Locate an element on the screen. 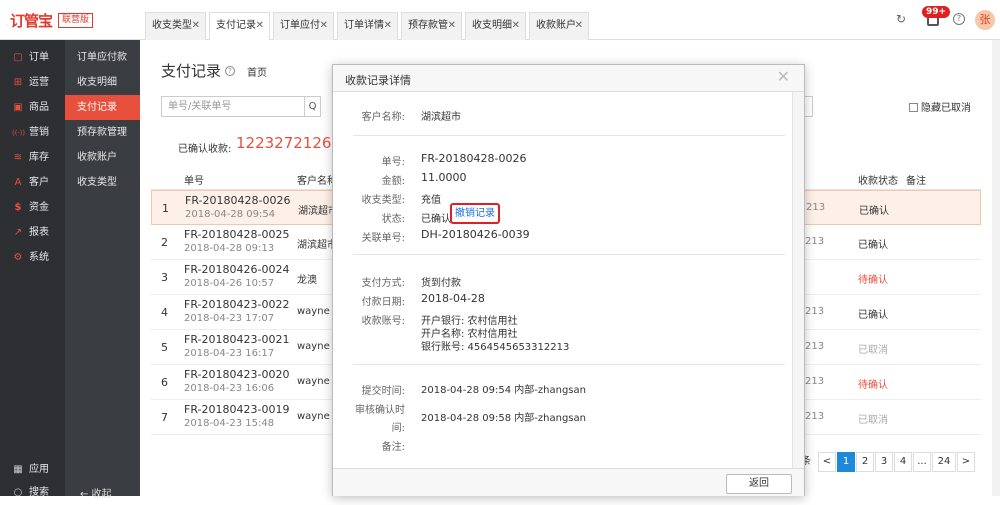 Image resolution: width=1000 pixels, height=505 pixels. broadcast-icon: ((·)) is located at coordinates (19, 133).